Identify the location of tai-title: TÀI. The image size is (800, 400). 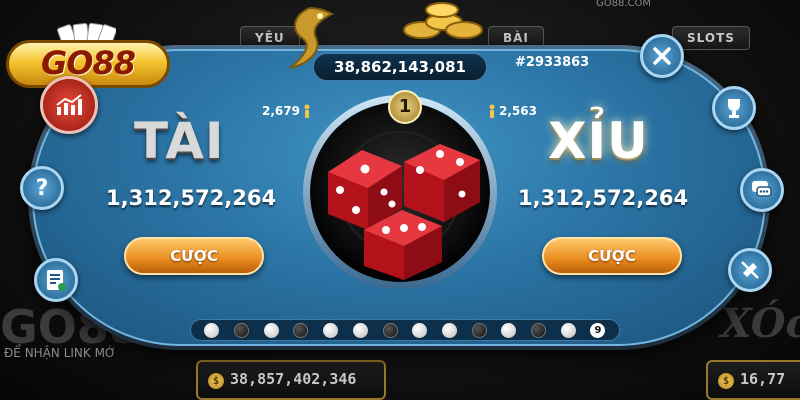
(179, 141).